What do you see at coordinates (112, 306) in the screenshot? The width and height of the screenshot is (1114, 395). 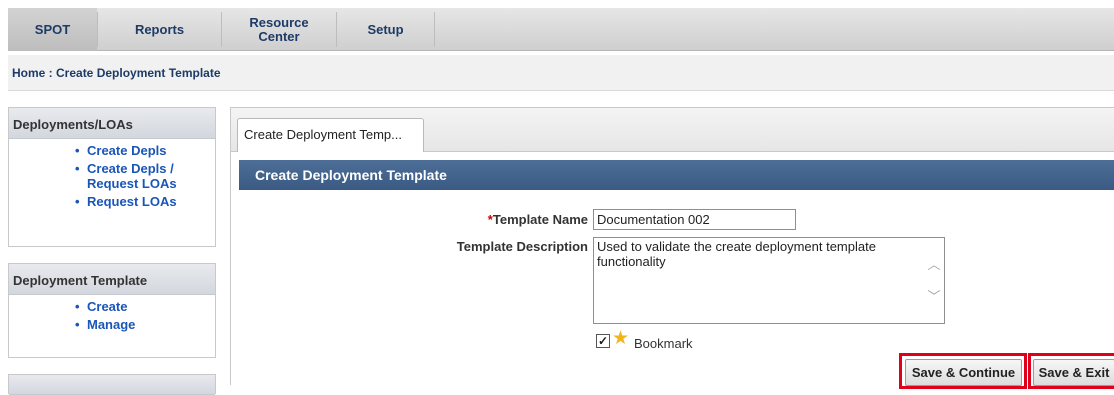 I see `sidebar-item-create: • Create` at bounding box center [112, 306].